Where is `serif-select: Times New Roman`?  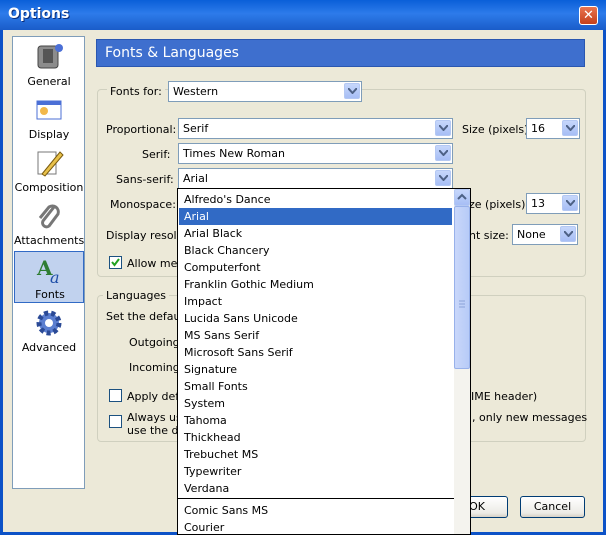 serif-select: Times New Roman is located at coordinates (315, 153).